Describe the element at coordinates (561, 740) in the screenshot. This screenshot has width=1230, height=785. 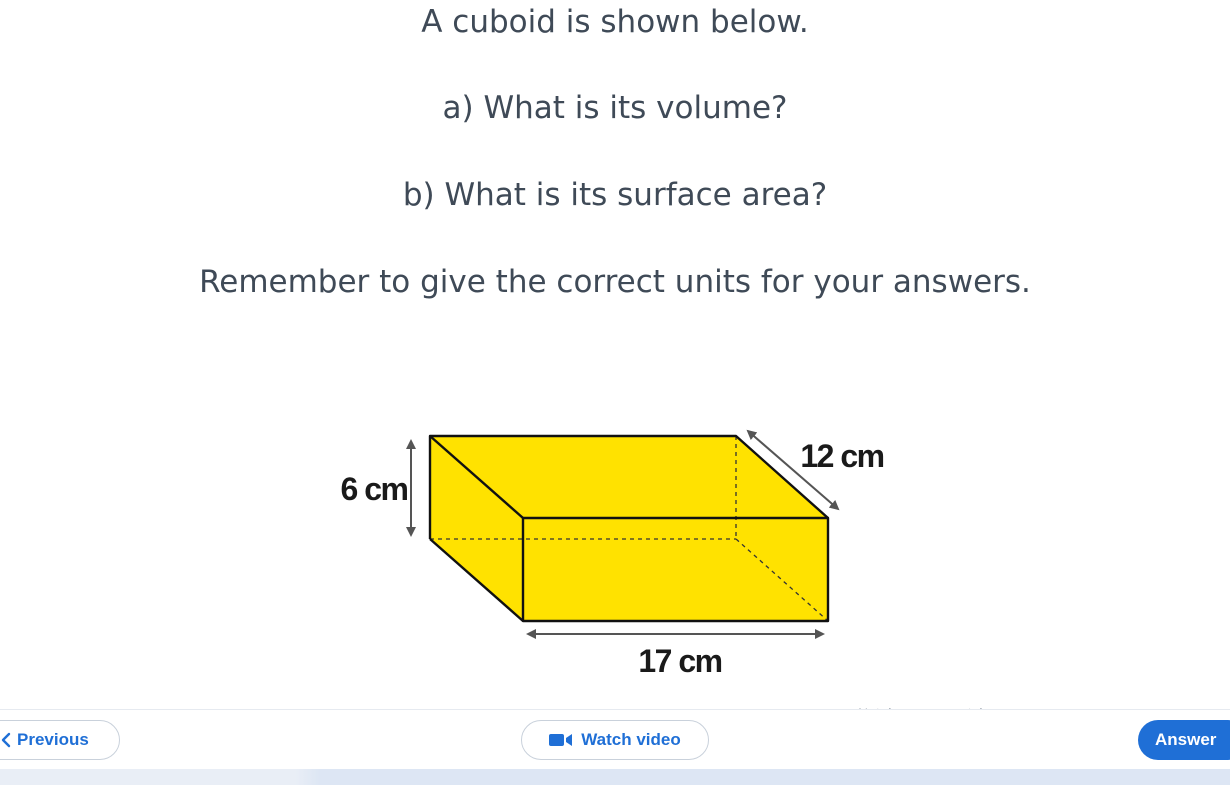
I see `video-camera-icon` at that location.